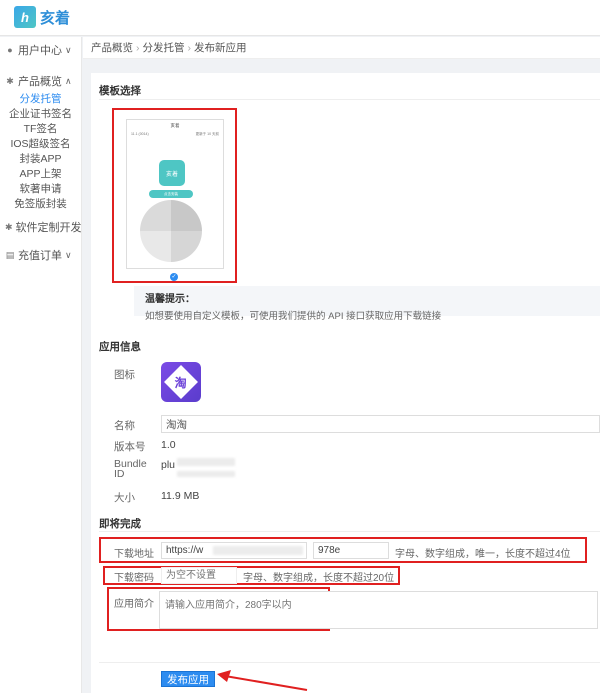  What do you see at coordinates (25, 17) in the screenshot?
I see `logo-icon: h` at bounding box center [25, 17].